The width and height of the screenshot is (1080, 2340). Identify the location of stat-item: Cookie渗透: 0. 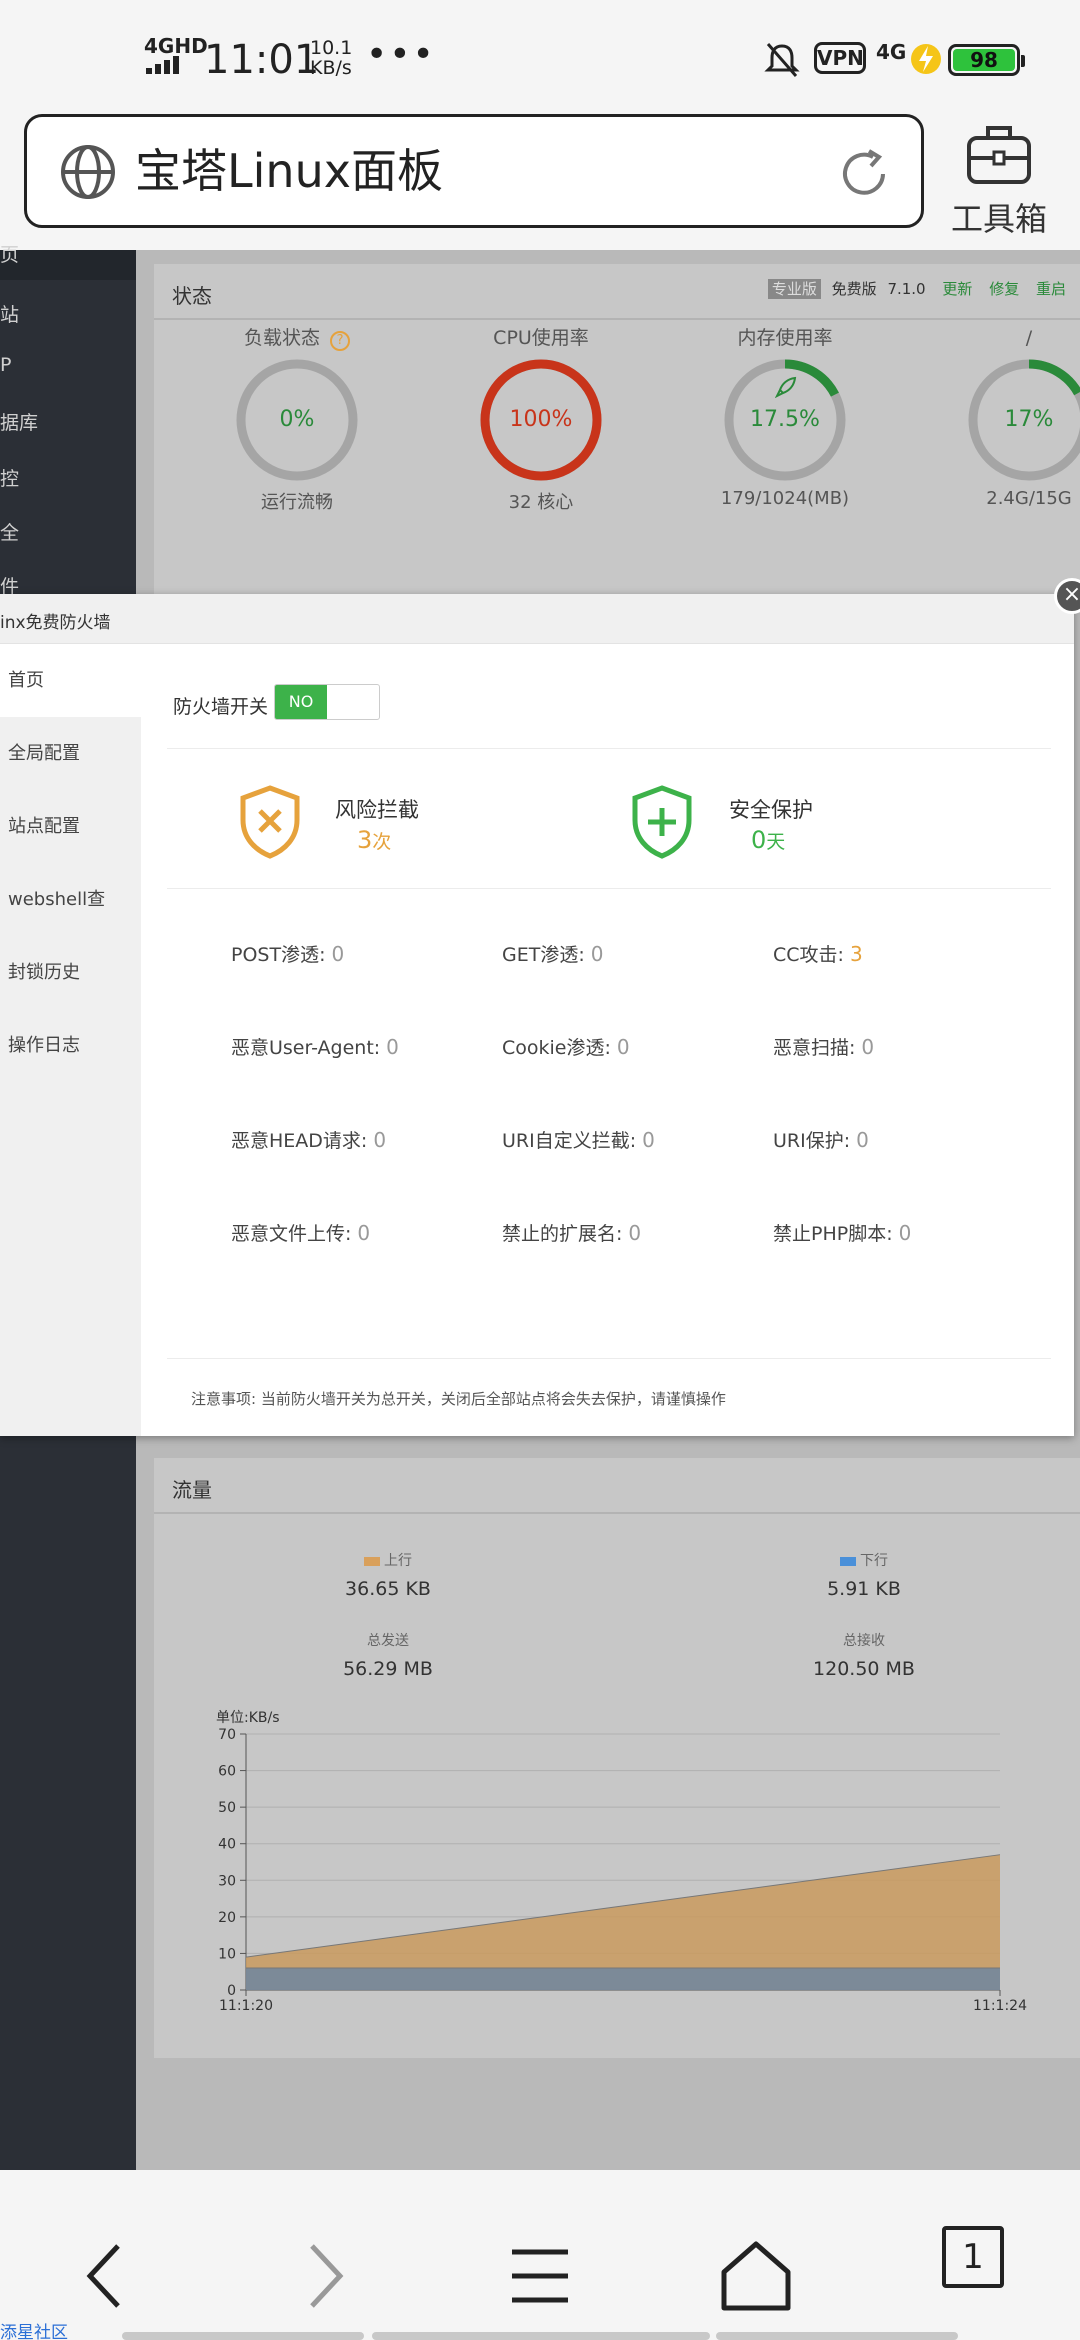
(566, 1046).